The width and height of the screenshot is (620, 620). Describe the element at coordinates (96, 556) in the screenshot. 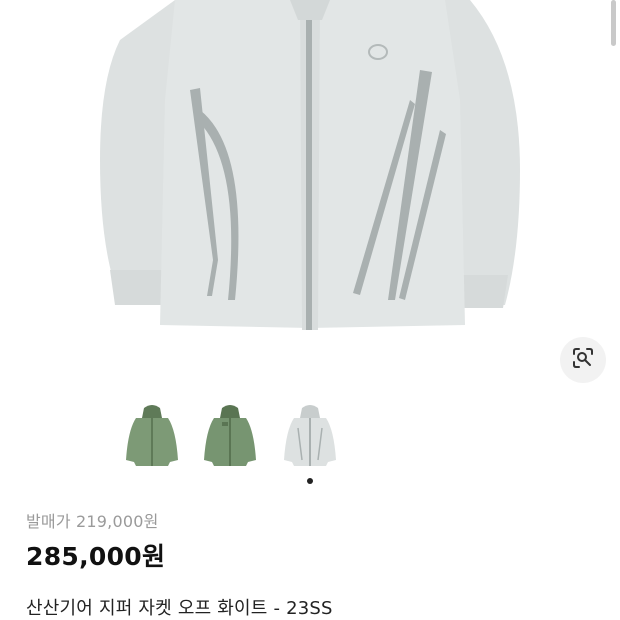

I see `sale-price: 285,000원` at that location.